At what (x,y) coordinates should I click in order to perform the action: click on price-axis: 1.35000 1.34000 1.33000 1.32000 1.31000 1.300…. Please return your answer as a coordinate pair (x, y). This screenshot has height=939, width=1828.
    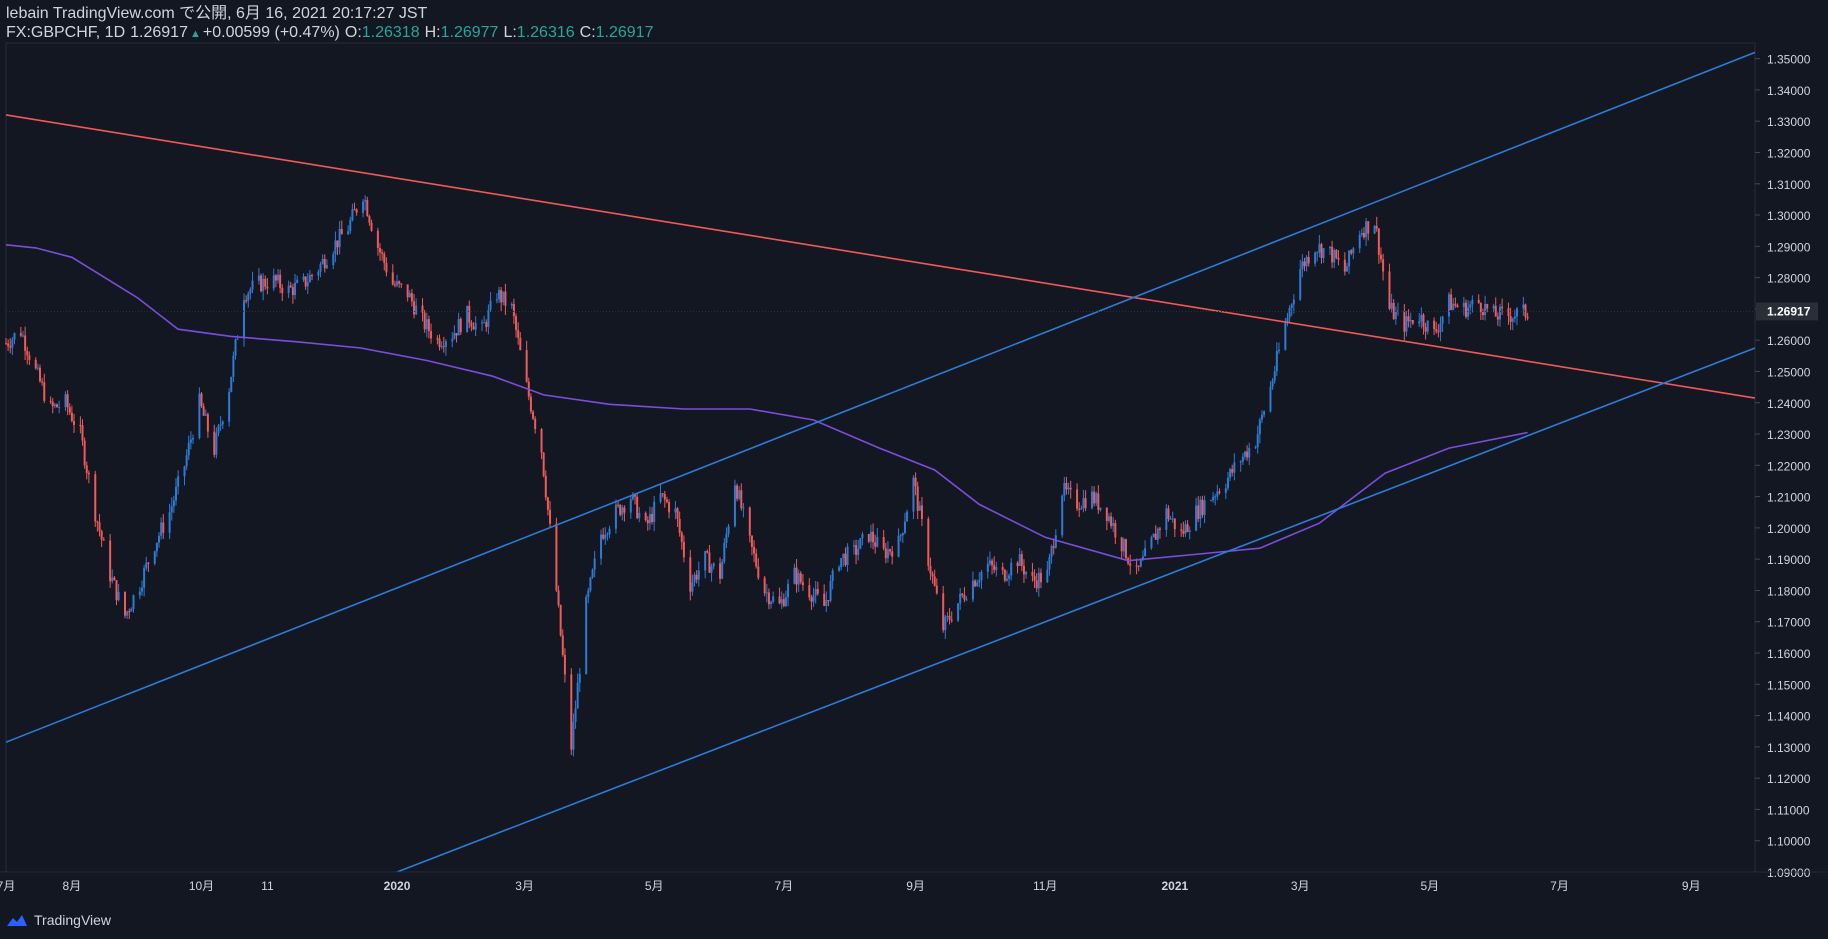
    Looking at the image, I should click on (1786, 466).